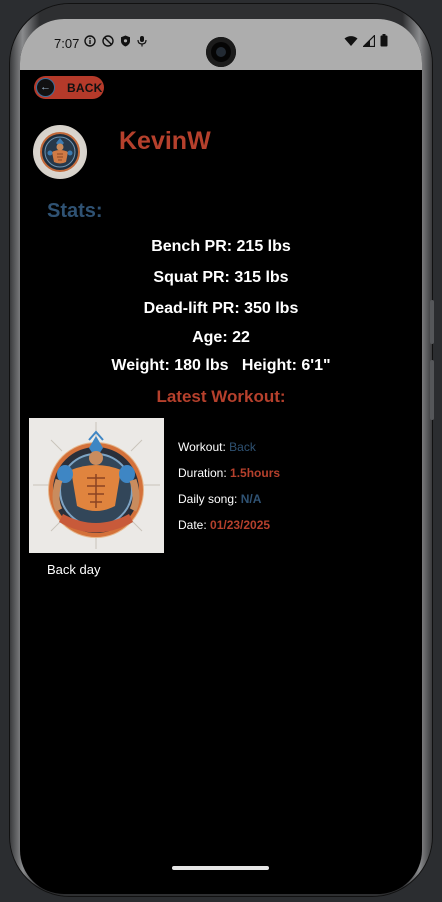  What do you see at coordinates (242, 447) in the screenshot?
I see `workout-type-value: Back` at bounding box center [242, 447].